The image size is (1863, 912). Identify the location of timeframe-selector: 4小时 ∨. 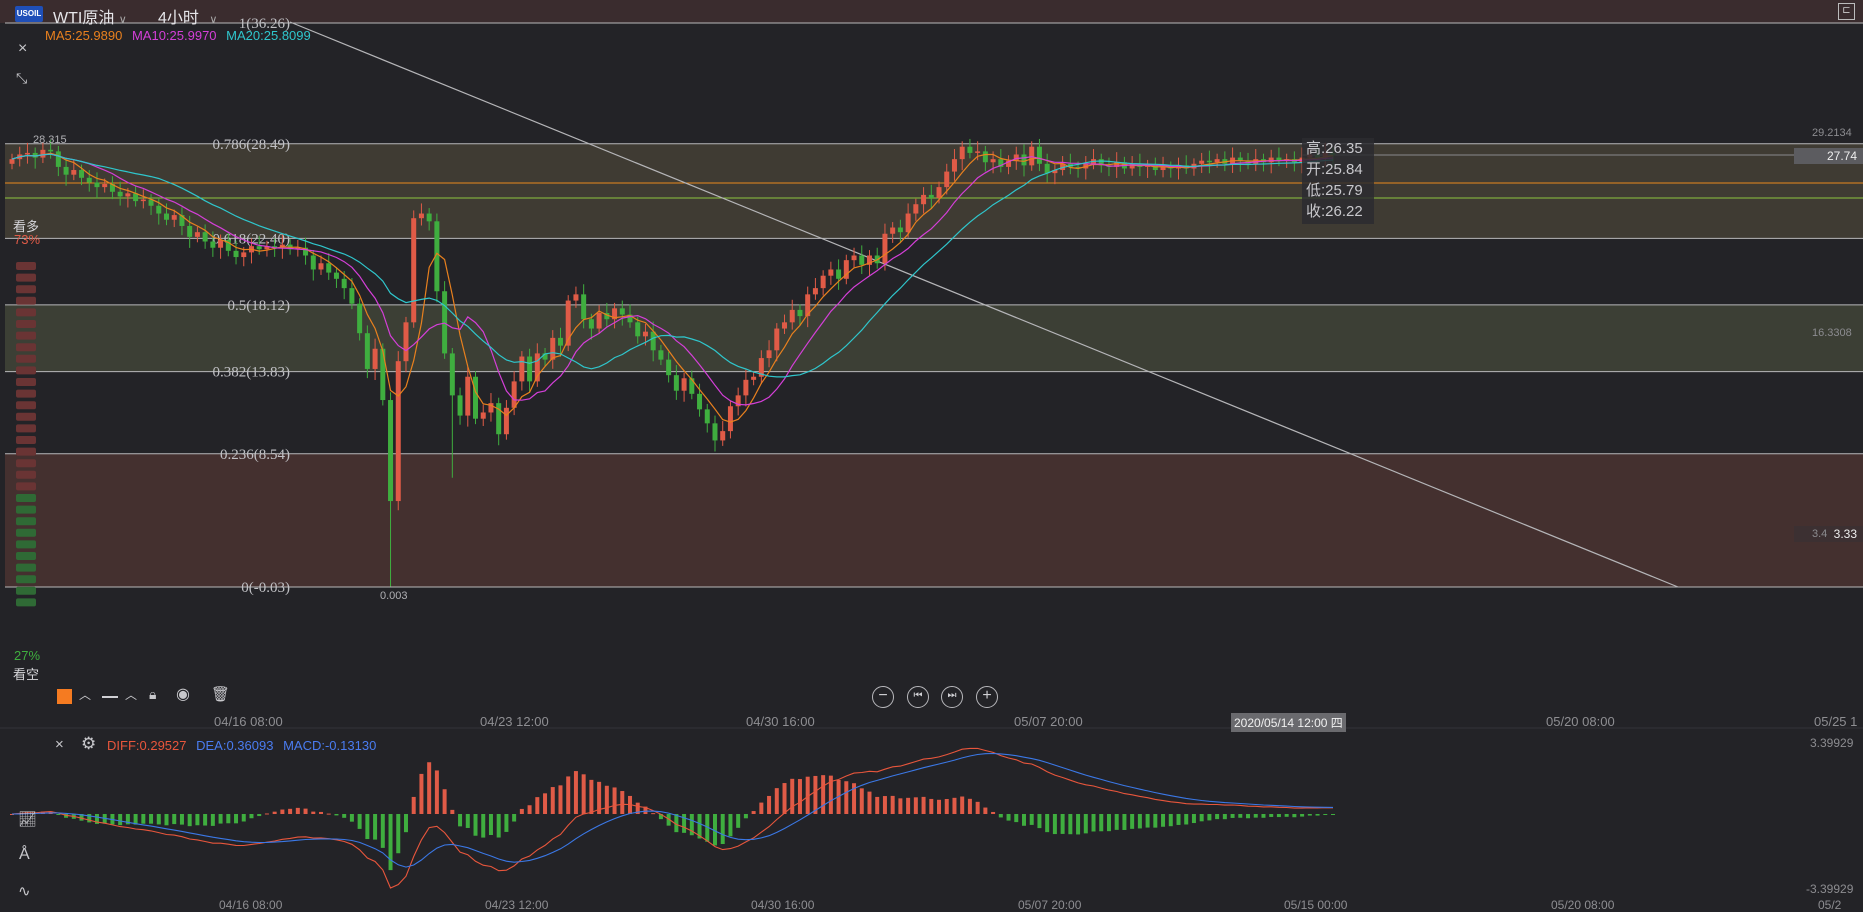
(187, 16).